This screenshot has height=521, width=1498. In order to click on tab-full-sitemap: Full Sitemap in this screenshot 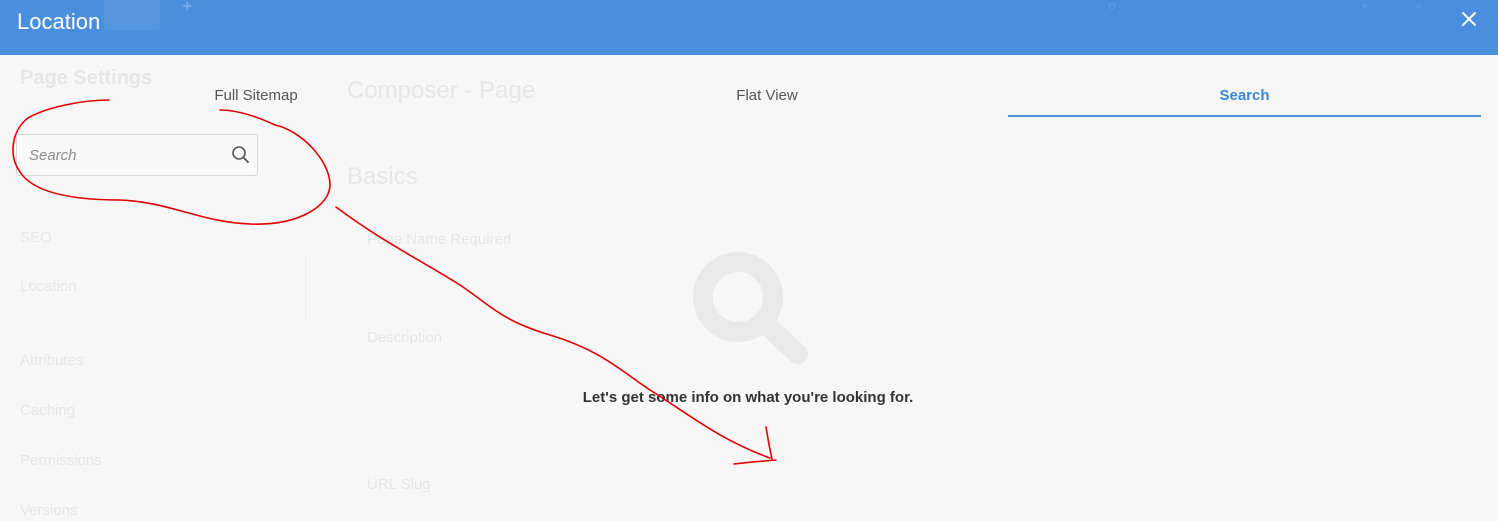, I will do `click(256, 95)`.